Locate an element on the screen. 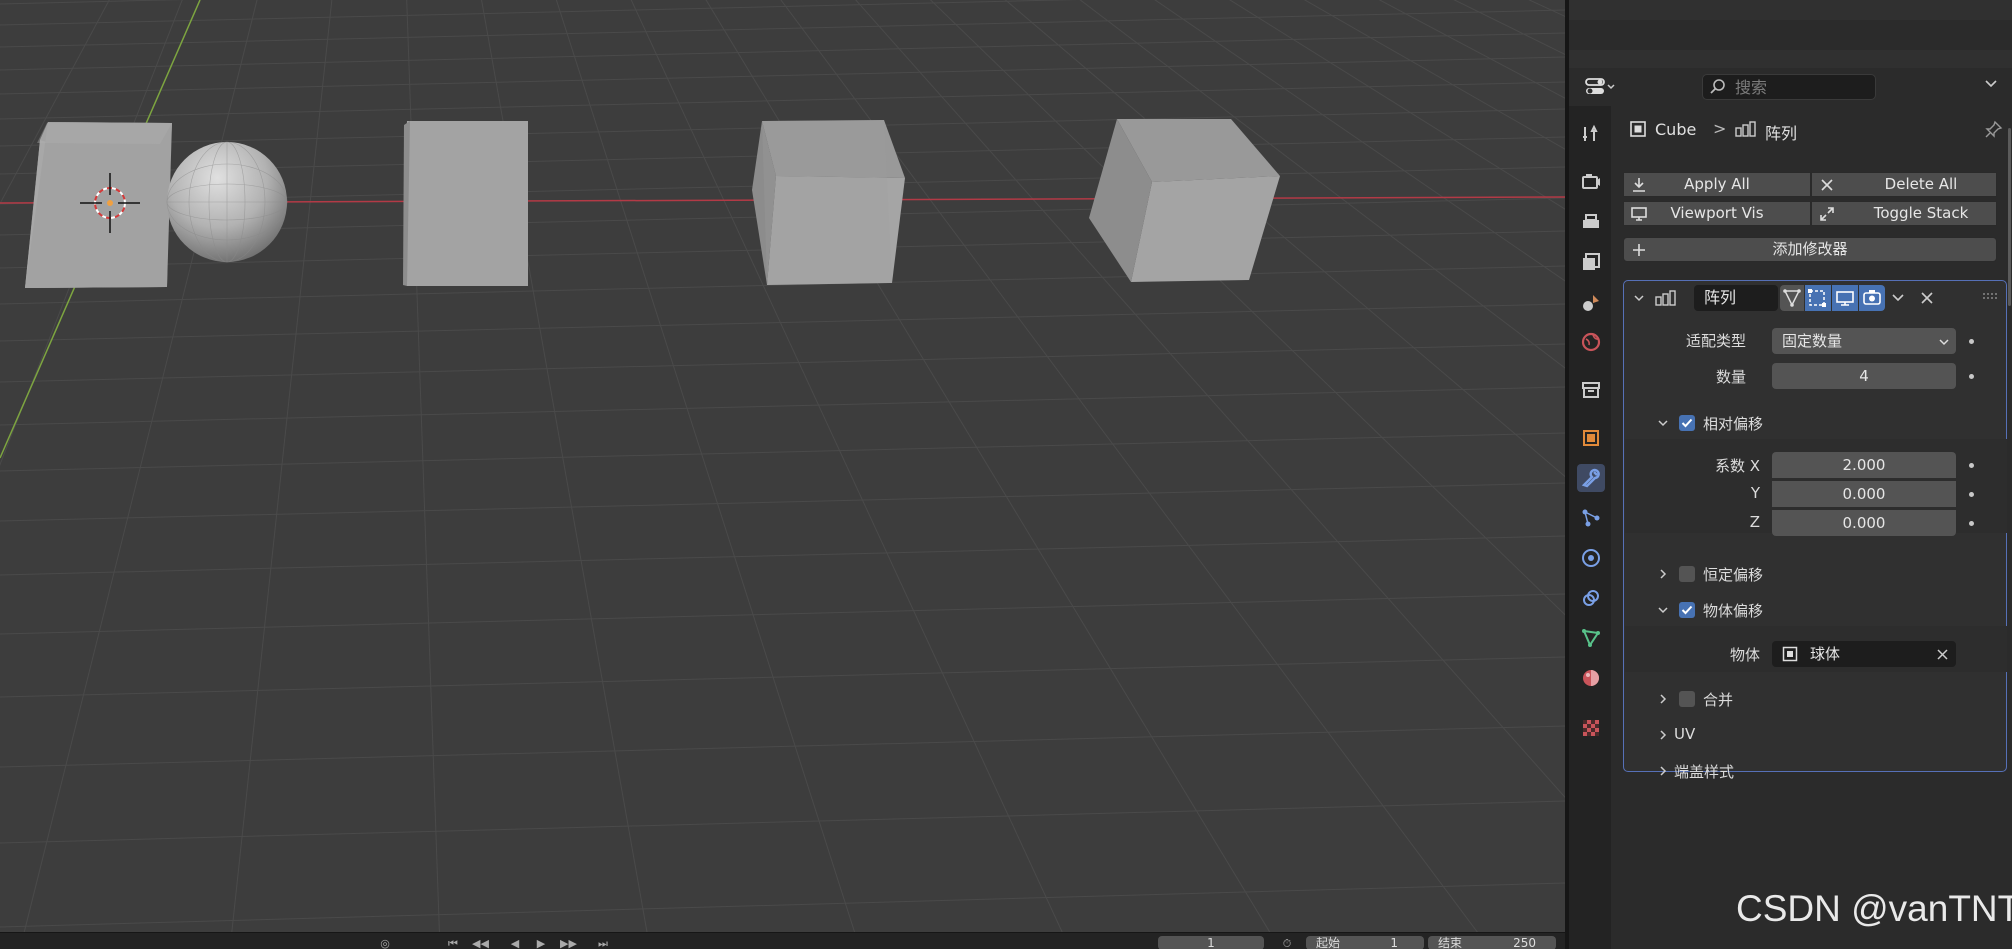 Image resolution: width=2012 pixels, height=949 pixels. viewport-display-toggle is located at coordinates (1845, 298).